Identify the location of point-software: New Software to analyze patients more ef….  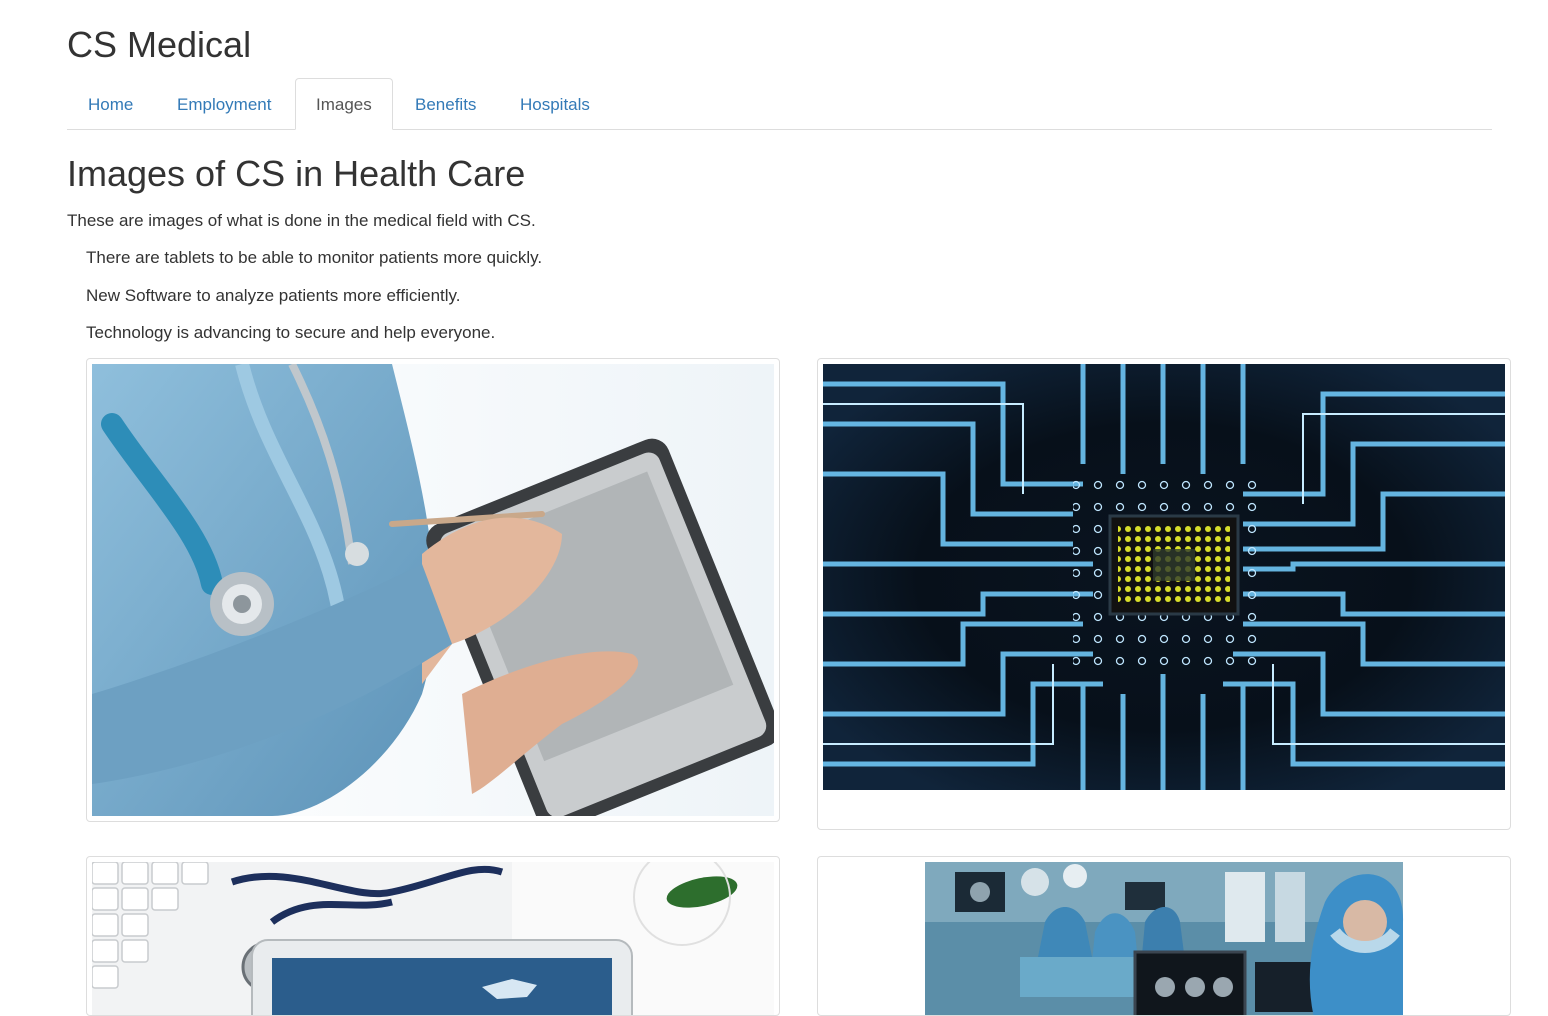
(273, 295).